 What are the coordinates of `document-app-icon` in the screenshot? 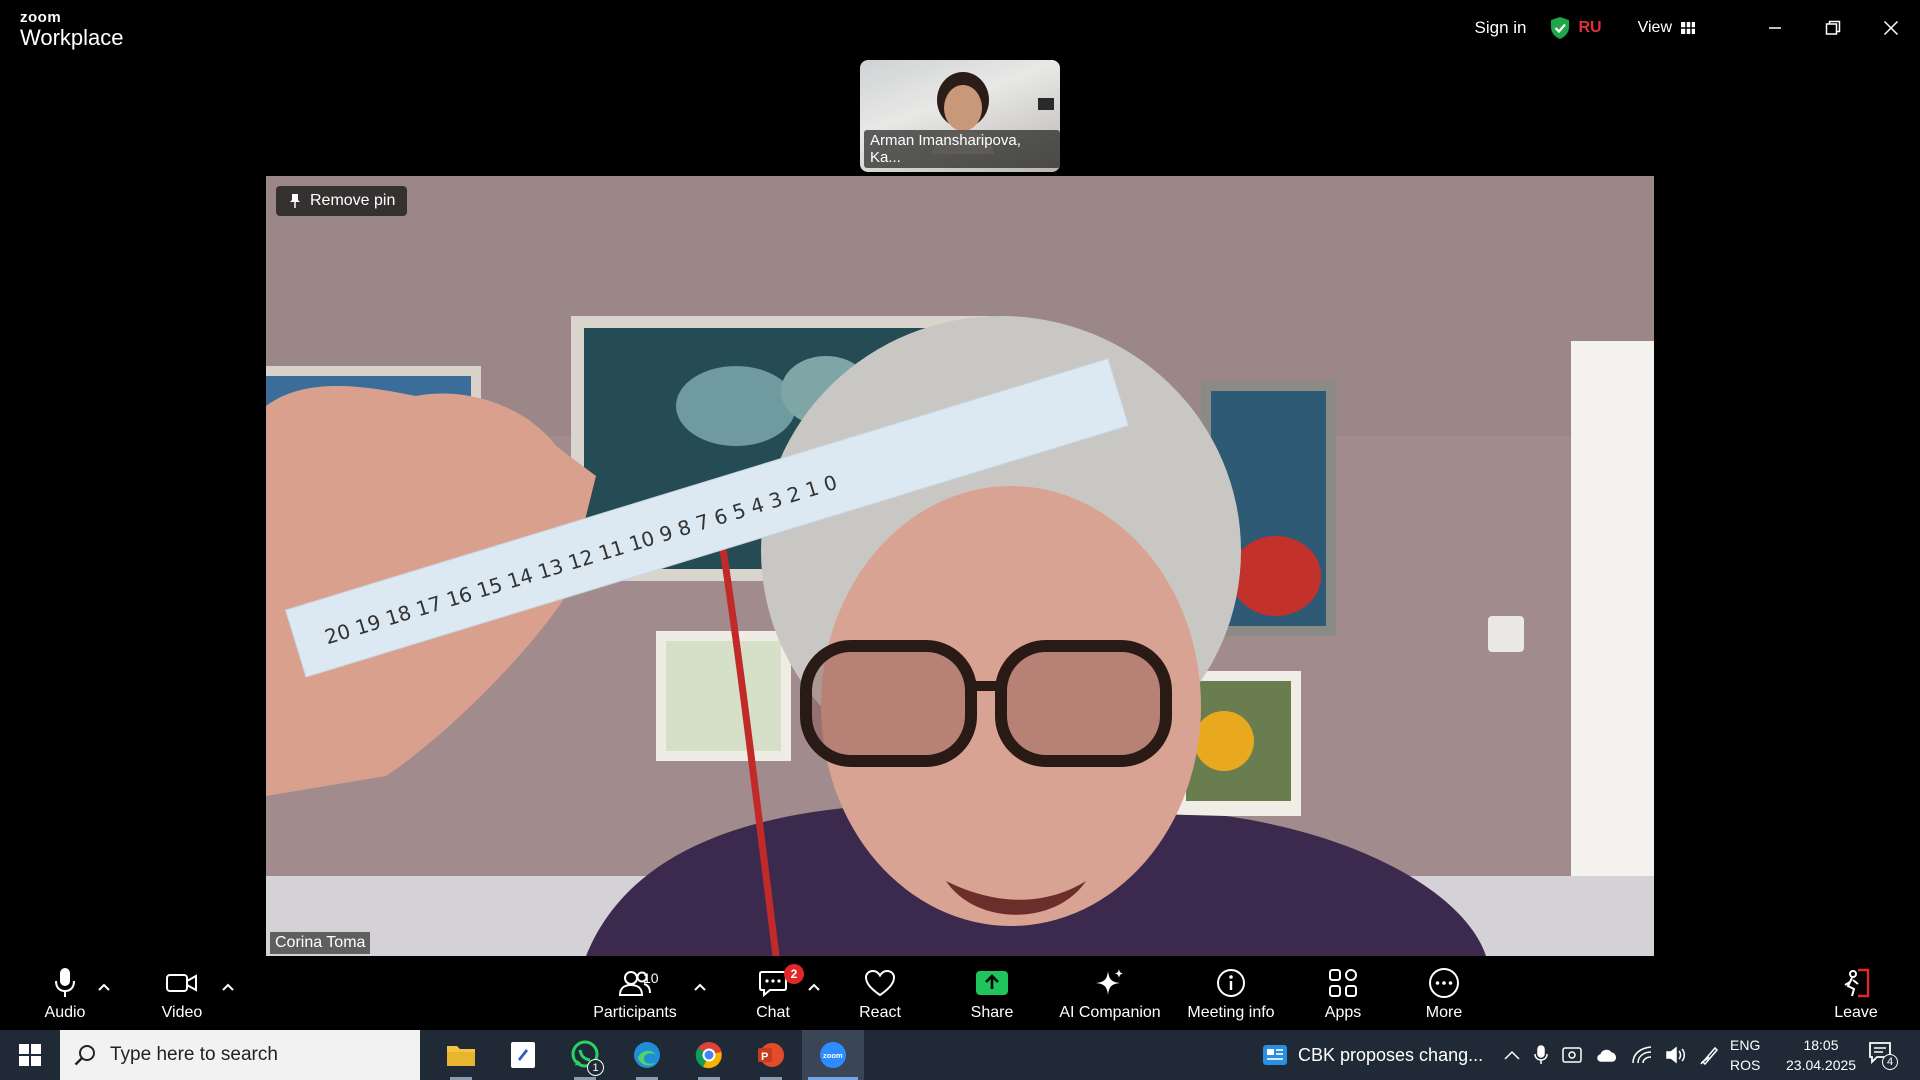 It's located at (523, 1055).